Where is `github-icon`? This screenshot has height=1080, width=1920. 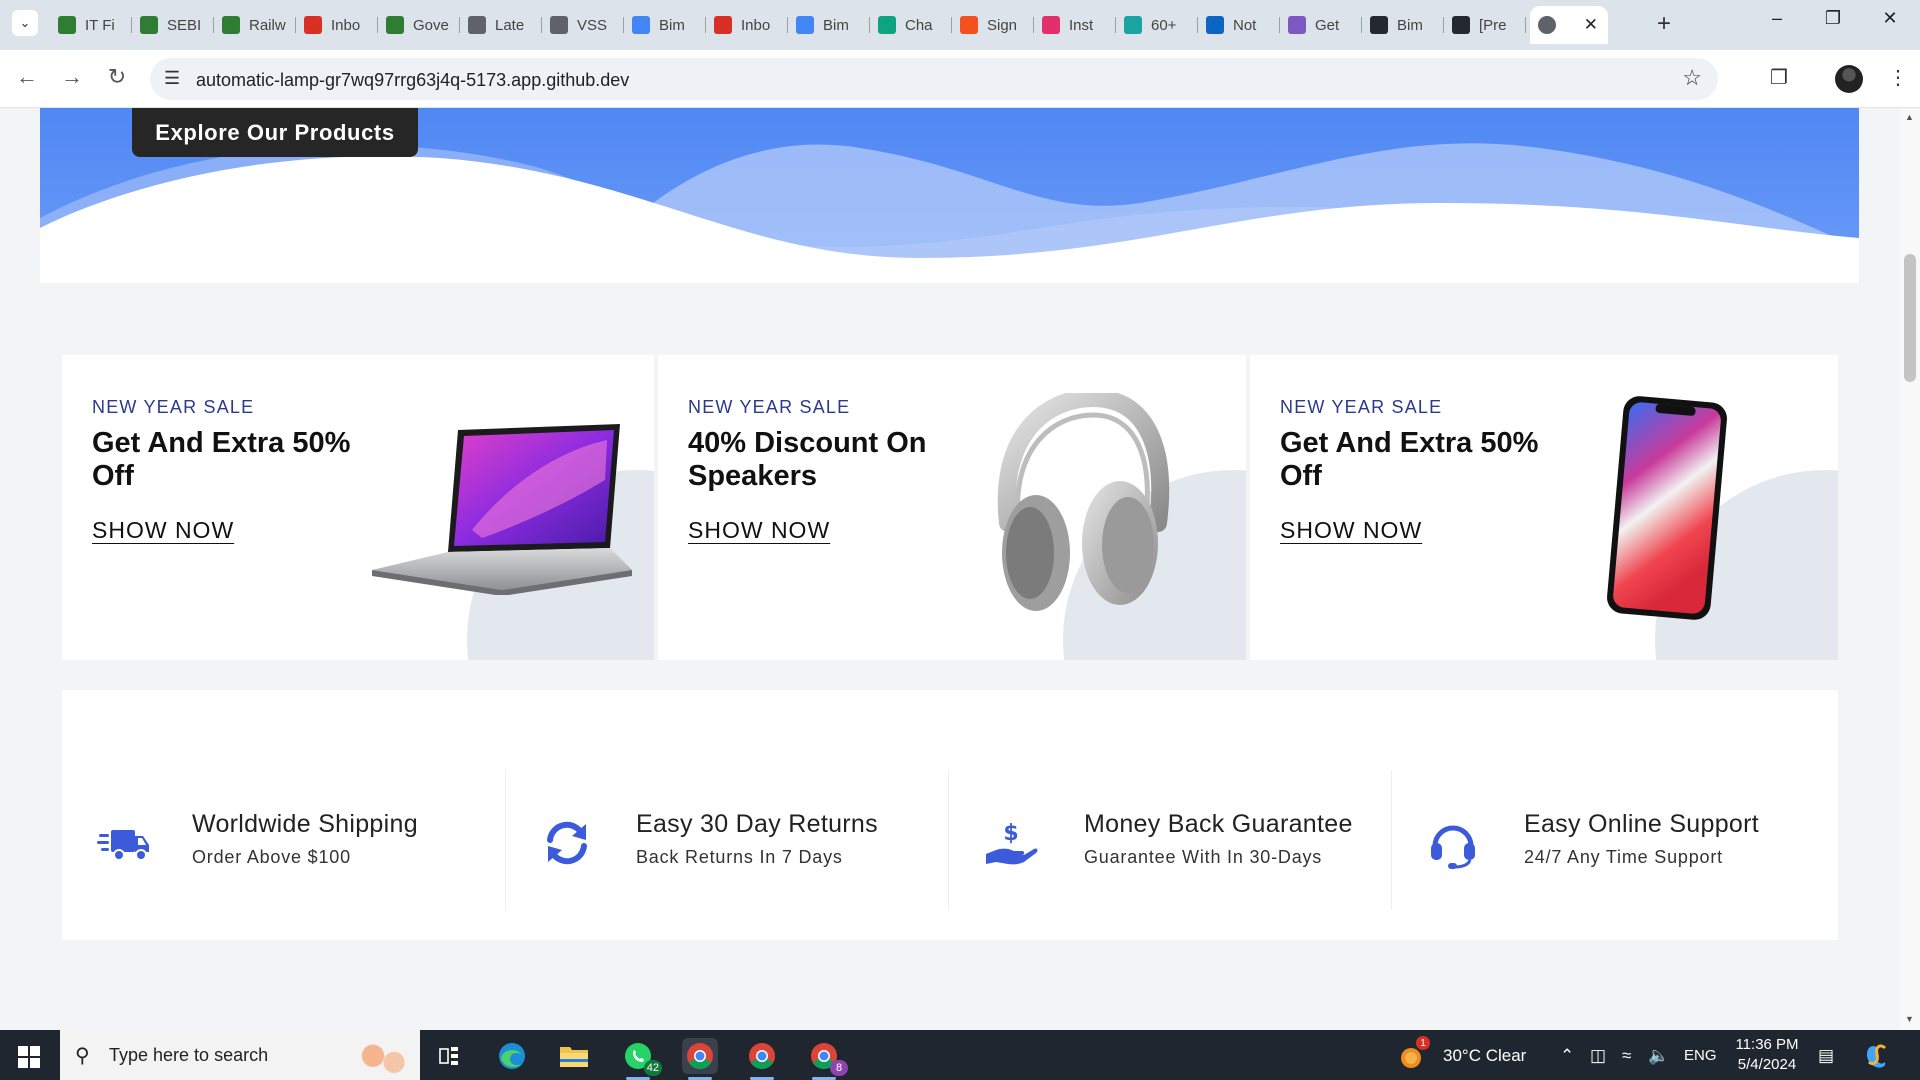
github-icon is located at coordinates (1379, 25).